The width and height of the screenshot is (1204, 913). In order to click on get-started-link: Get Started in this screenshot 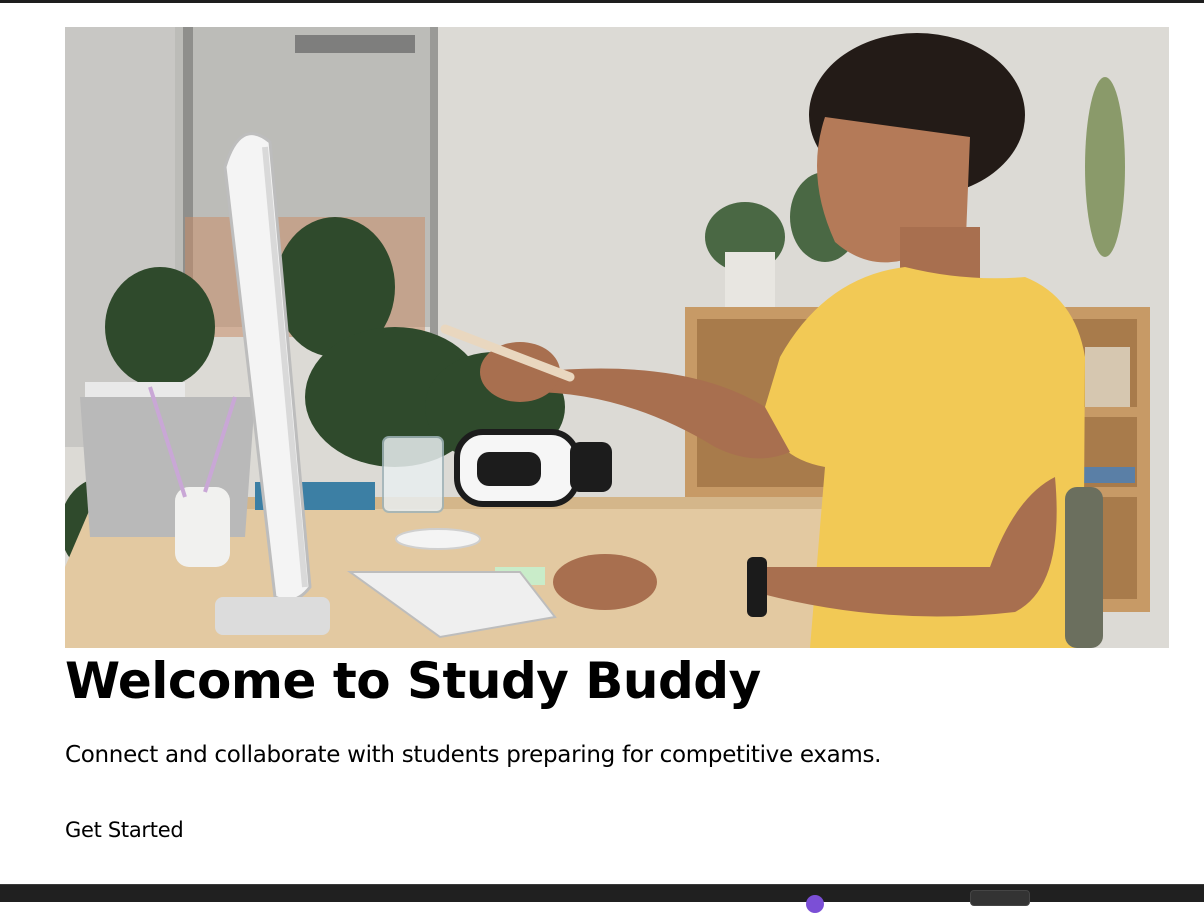, I will do `click(124, 830)`.